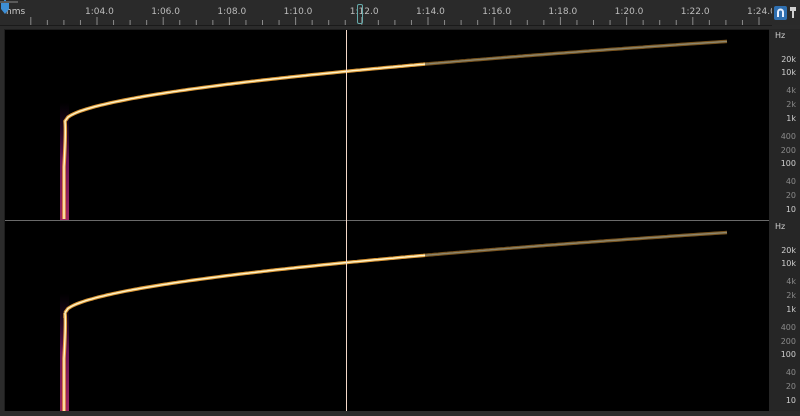 This screenshot has height=416, width=800. What do you see at coordinates (780, 13) in the screenshot?
I see `magnet-icon` at bounding box center [780, 13].